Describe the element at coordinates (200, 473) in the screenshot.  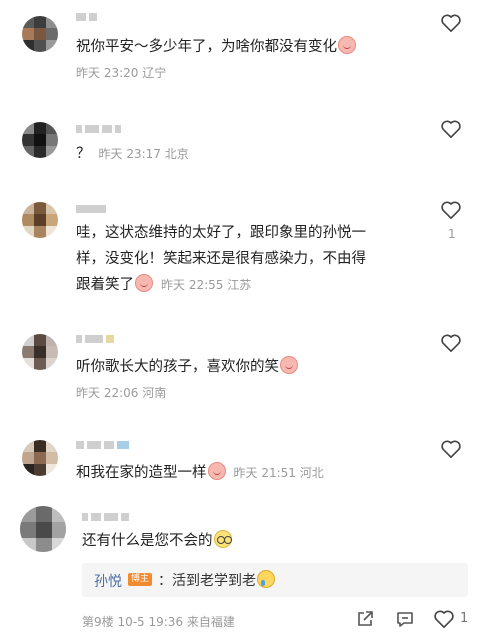
I see `comment-text: 和我在家的造型一样 昨天 21:51 河北` at that location.